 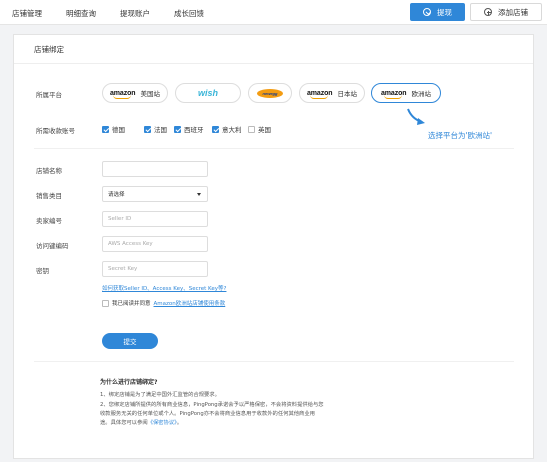 What do you see at coordinates (164, 288) in the screenshot?
I see `help-link: 如何获取Seller ID、Access Key、Secret Key等?` at bounding box center [164, 288].